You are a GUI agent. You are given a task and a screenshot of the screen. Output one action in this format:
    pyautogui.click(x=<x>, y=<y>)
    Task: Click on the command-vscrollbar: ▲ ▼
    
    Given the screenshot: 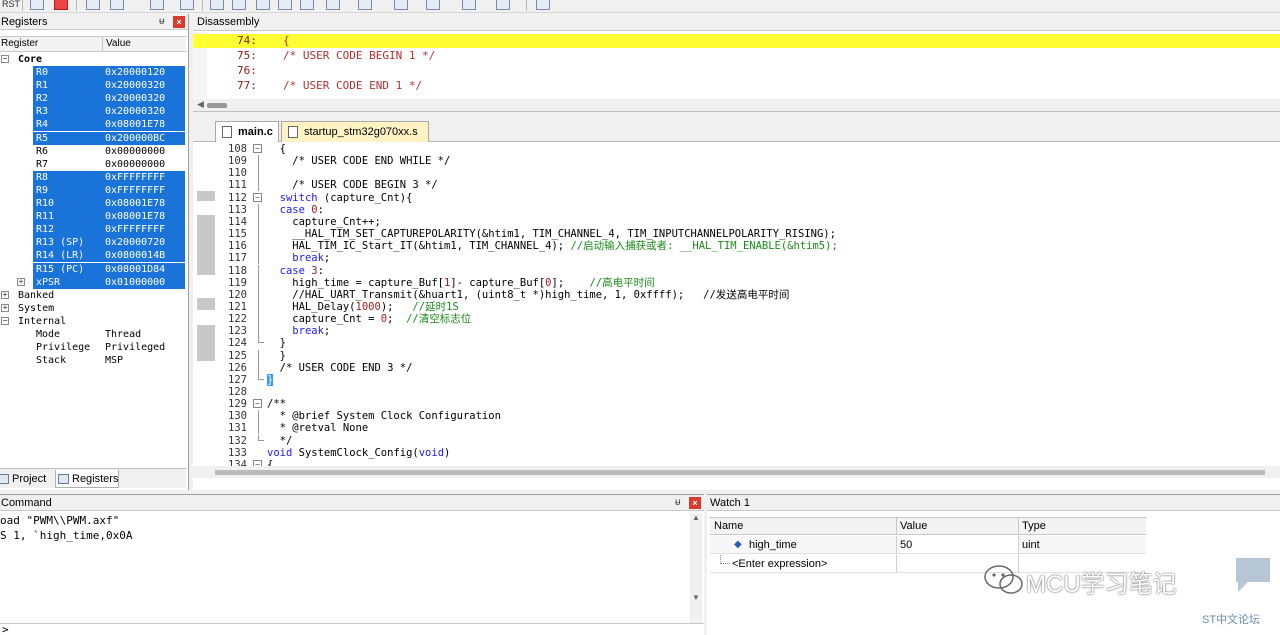 What is the action you would take?
    pyautogui.click(x=696, y=568)
    